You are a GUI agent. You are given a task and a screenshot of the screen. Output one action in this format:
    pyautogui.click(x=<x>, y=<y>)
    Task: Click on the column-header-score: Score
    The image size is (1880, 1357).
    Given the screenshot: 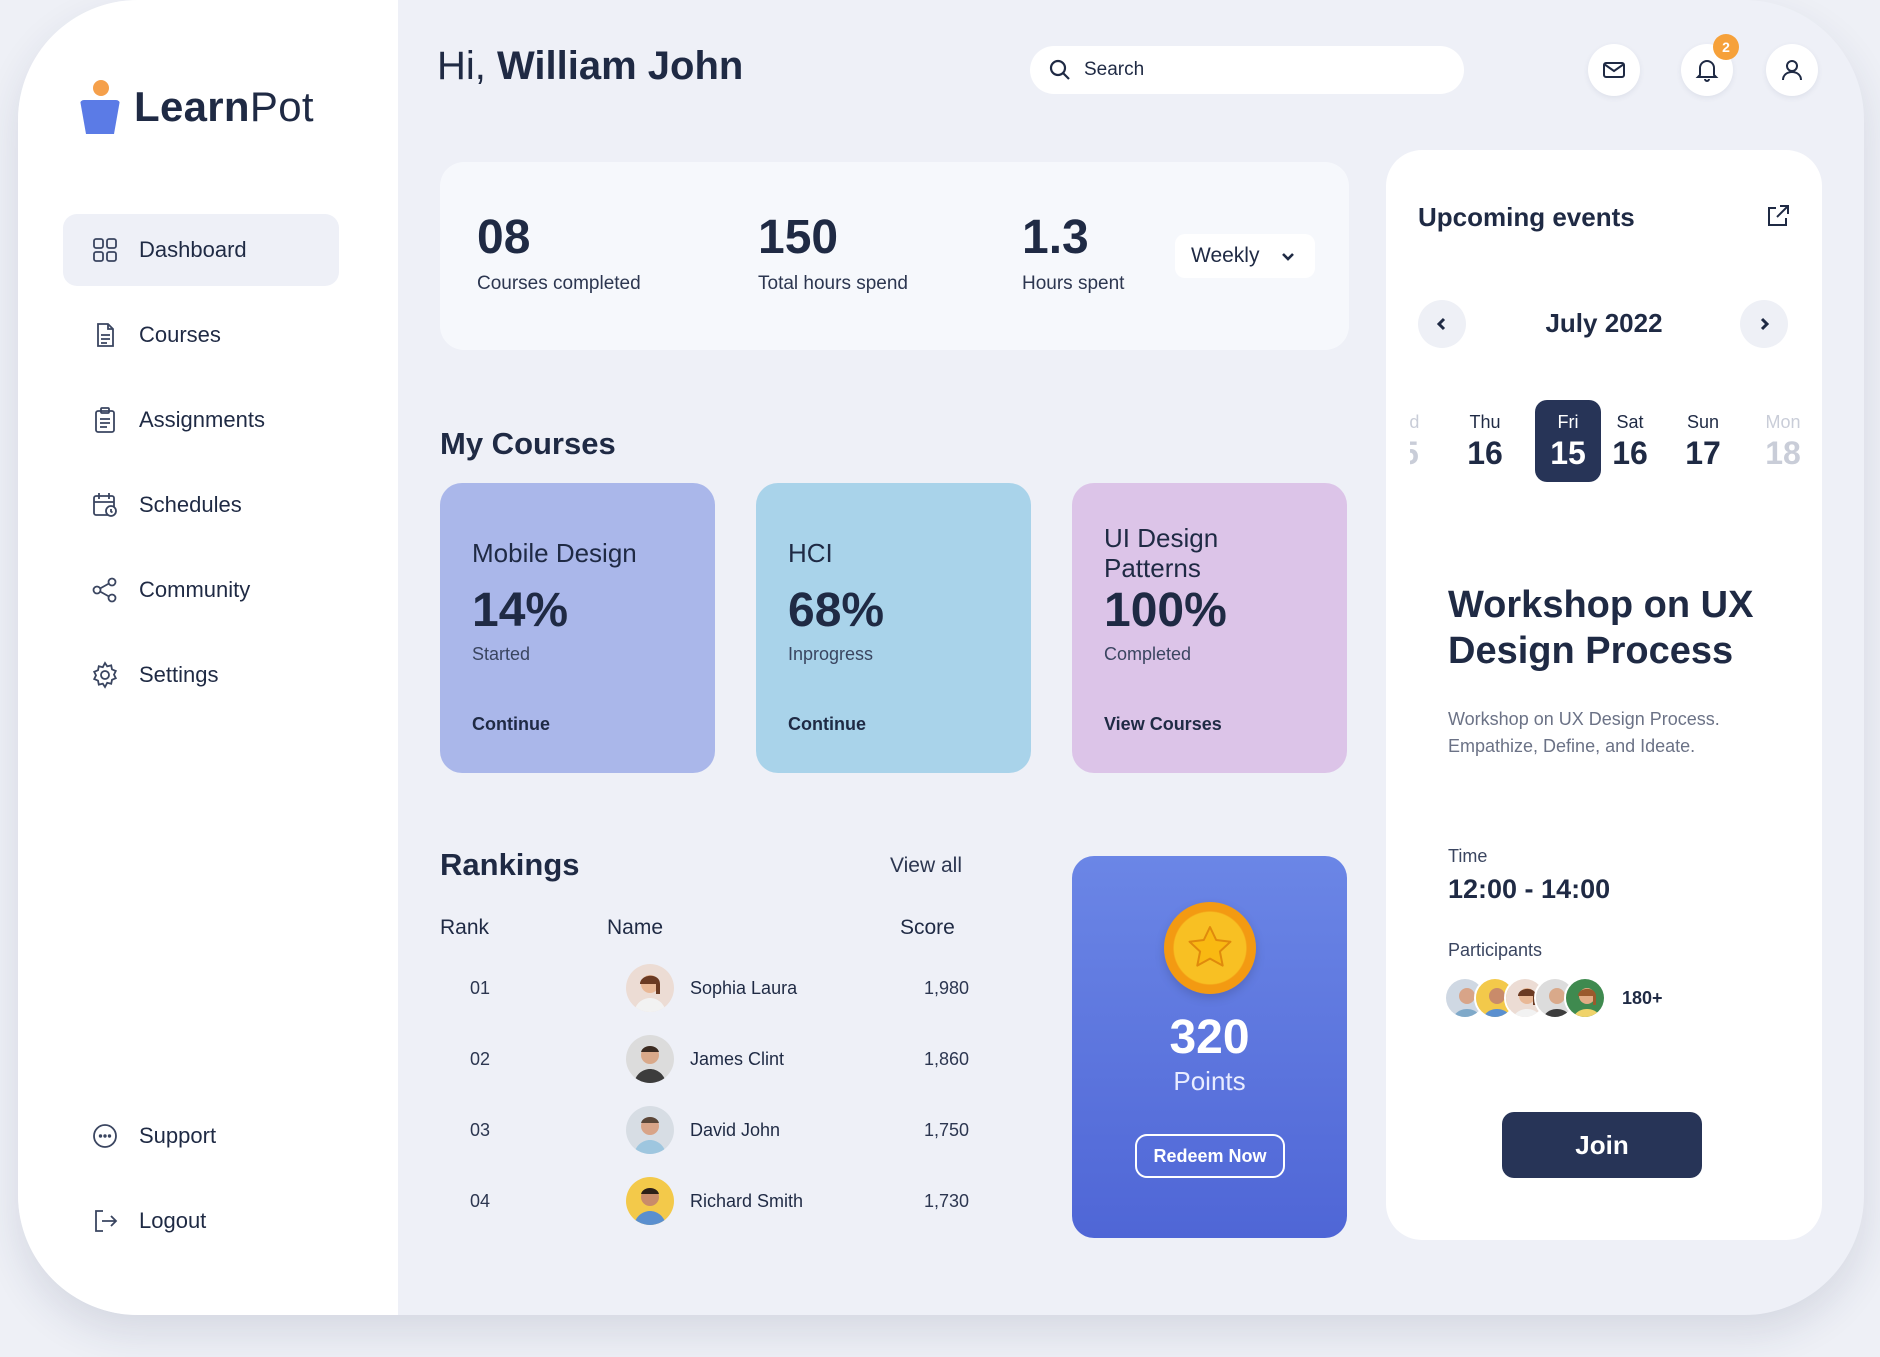 What is the action you would take?
    pyautogui.click(x=927, y=927)
    